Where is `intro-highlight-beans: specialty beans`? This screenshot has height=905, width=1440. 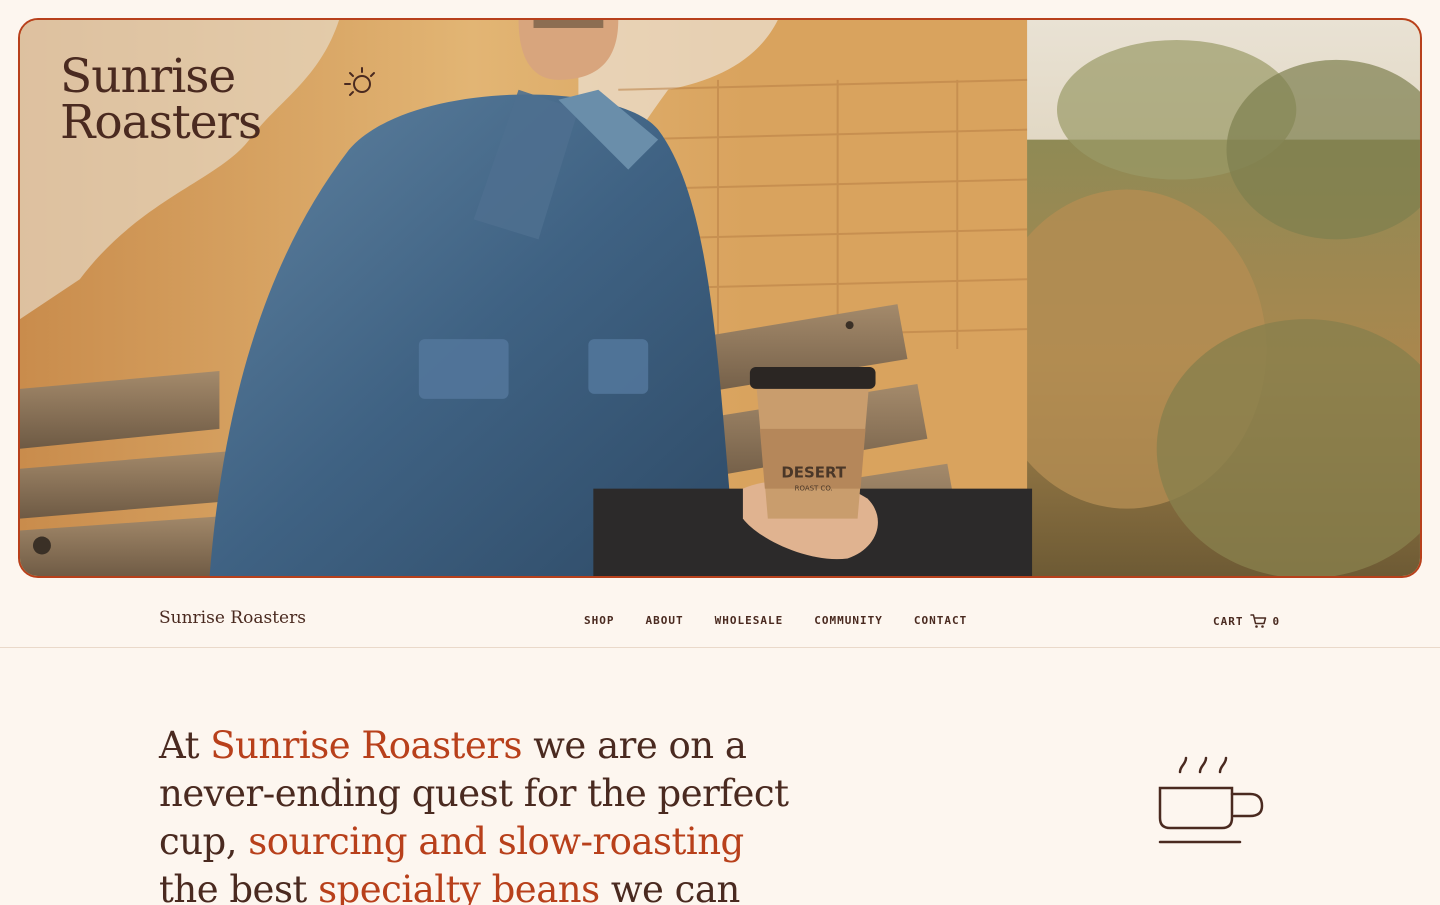 intro-highlight-beans: specialty beans is located at coordinates (459, 886).